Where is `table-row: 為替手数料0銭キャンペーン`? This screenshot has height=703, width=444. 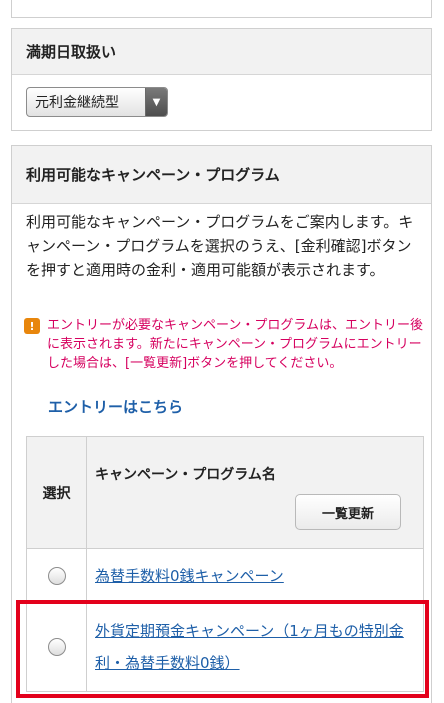 table-row: 為替手数料0銭キャンペーン is located at coordinates (225, 576).